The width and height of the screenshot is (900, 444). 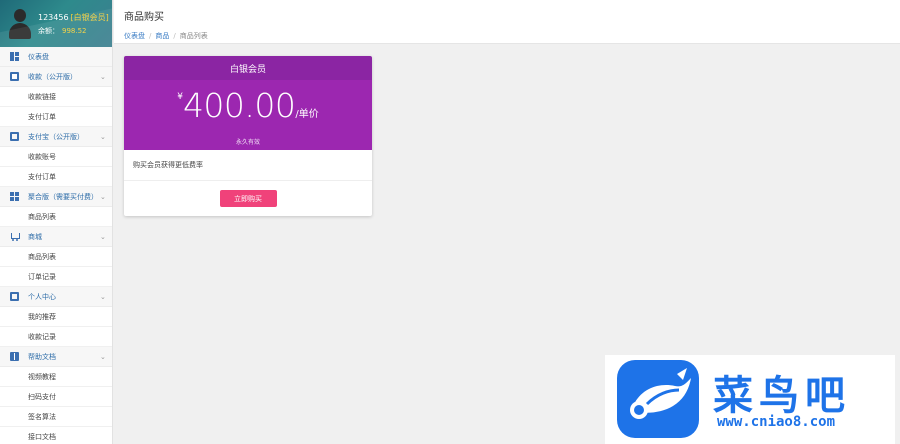 What do you see at coordinates (89, 17) in the screenshot?
I see `member-level: [白银会员]` at bounding box center [89, 17].